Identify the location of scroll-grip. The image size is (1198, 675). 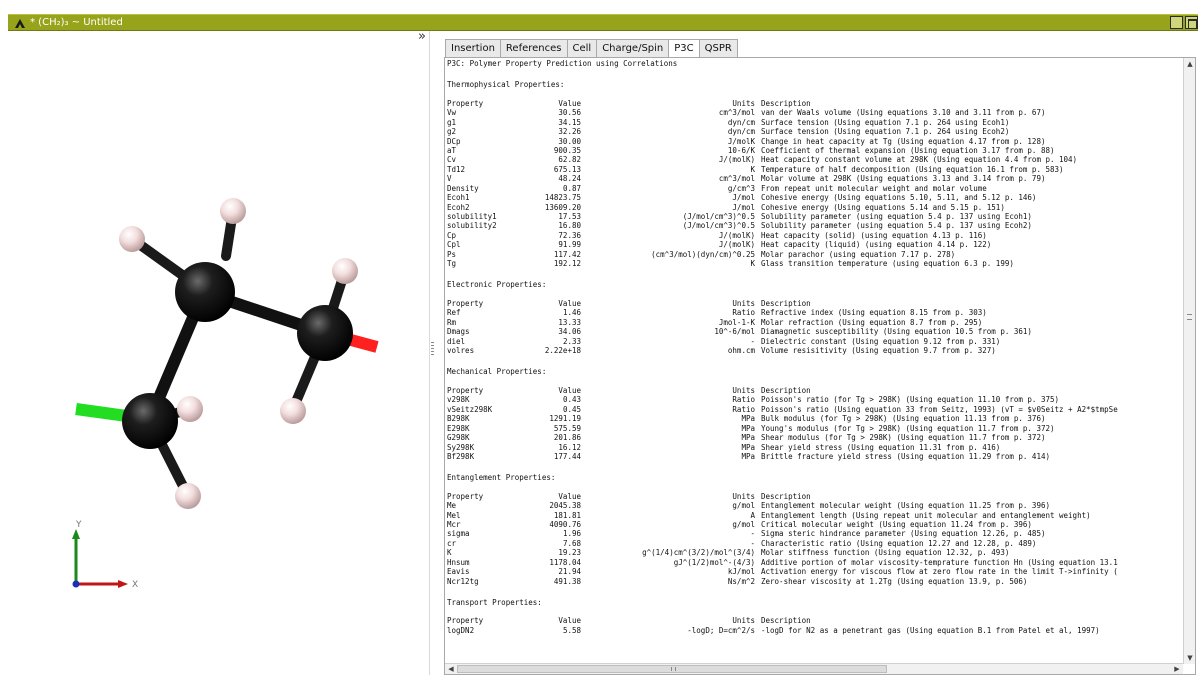
(1189, 317).